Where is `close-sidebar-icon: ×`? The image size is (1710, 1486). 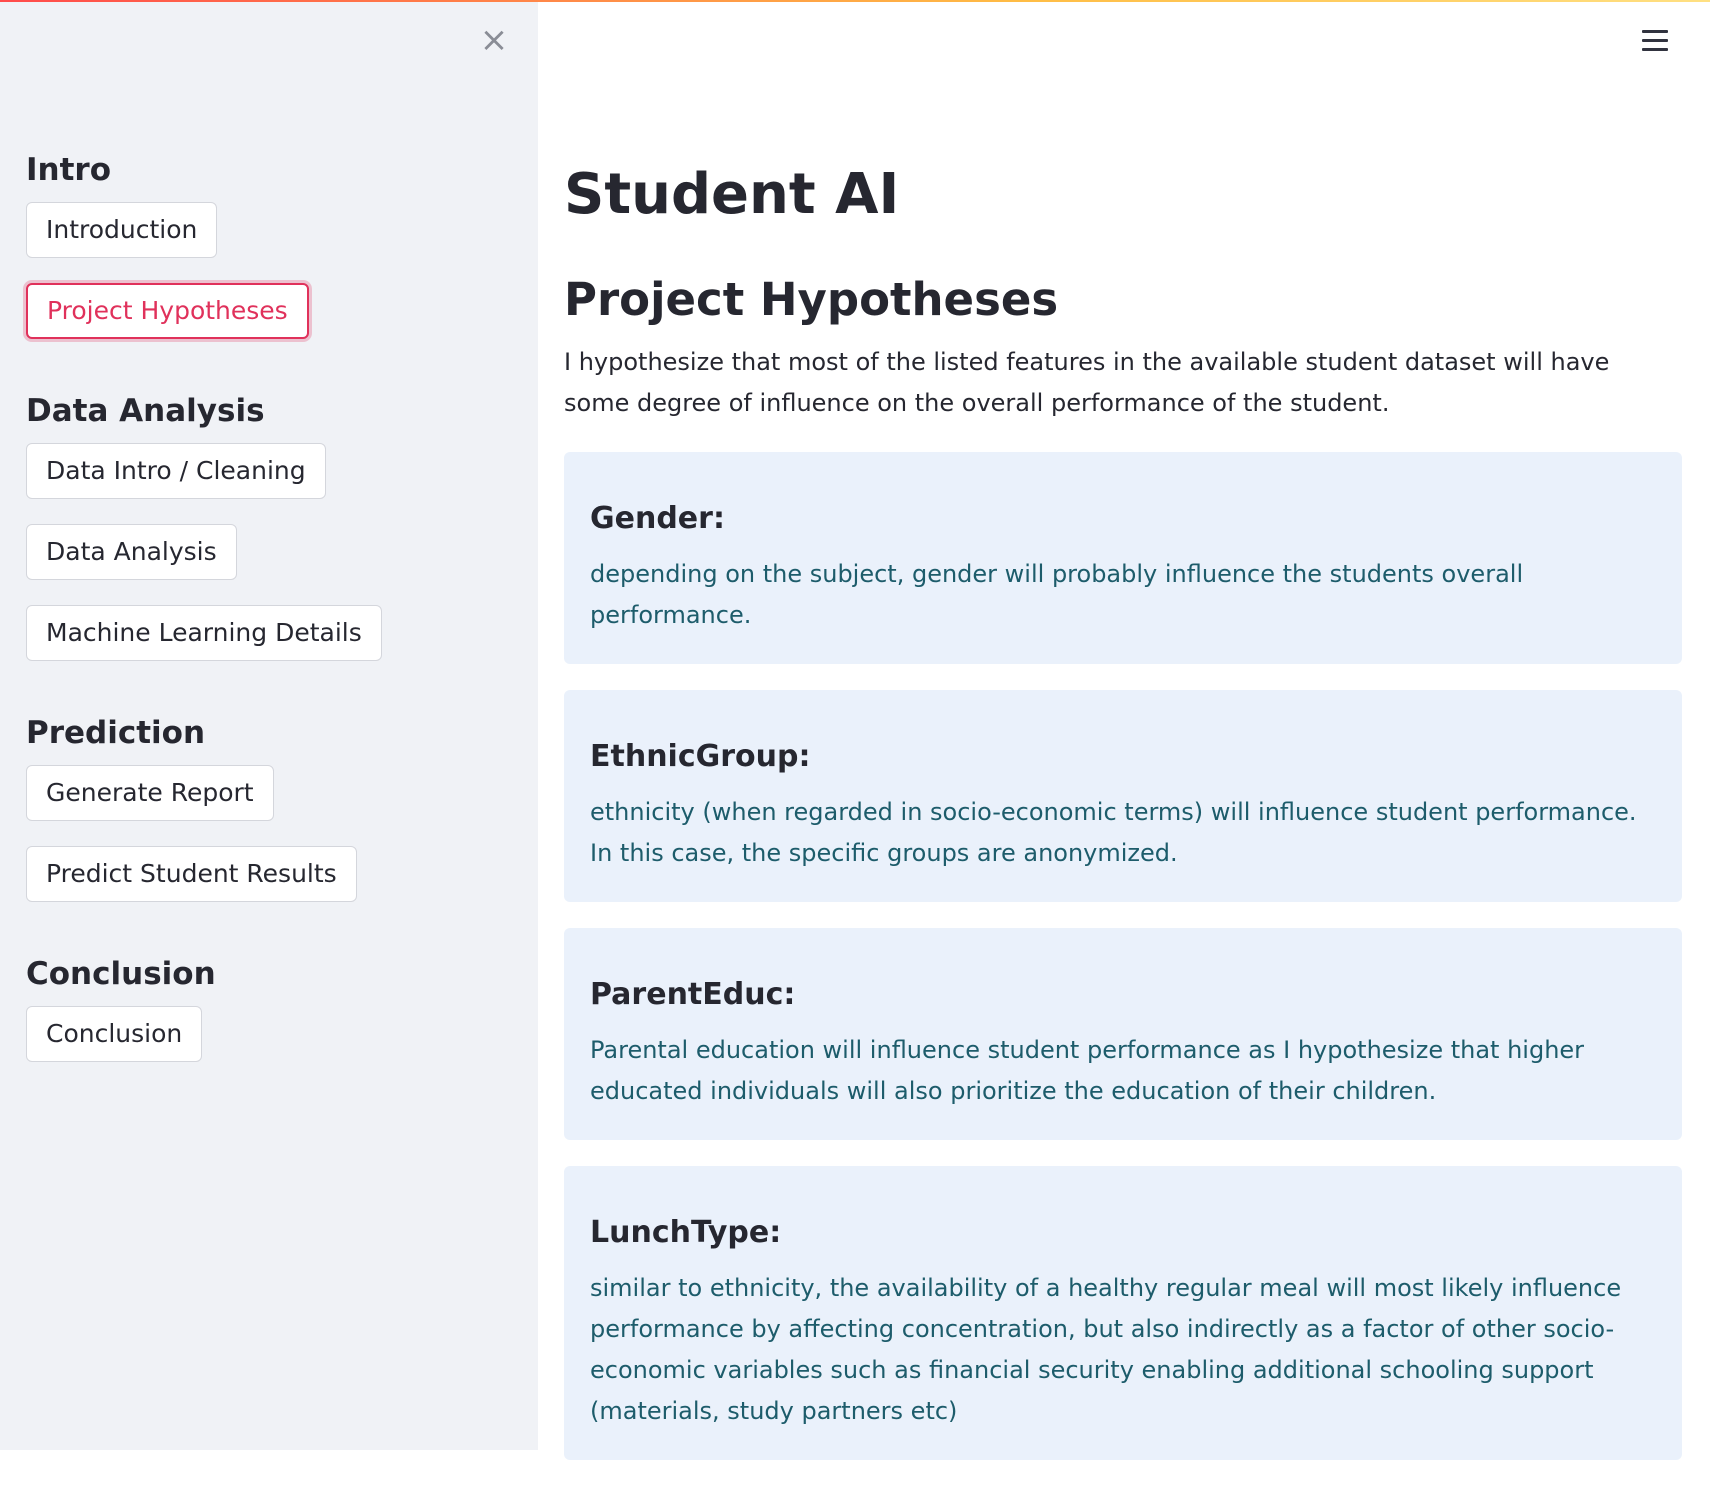 close-sidebar-icon: × is located at coordinates (494, 40).